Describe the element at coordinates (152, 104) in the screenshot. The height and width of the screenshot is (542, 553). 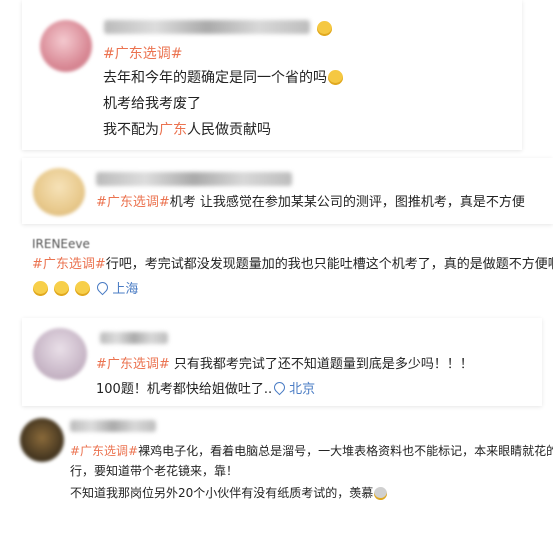
I see `post-1-line-2: 机考给我考废了` at that location.